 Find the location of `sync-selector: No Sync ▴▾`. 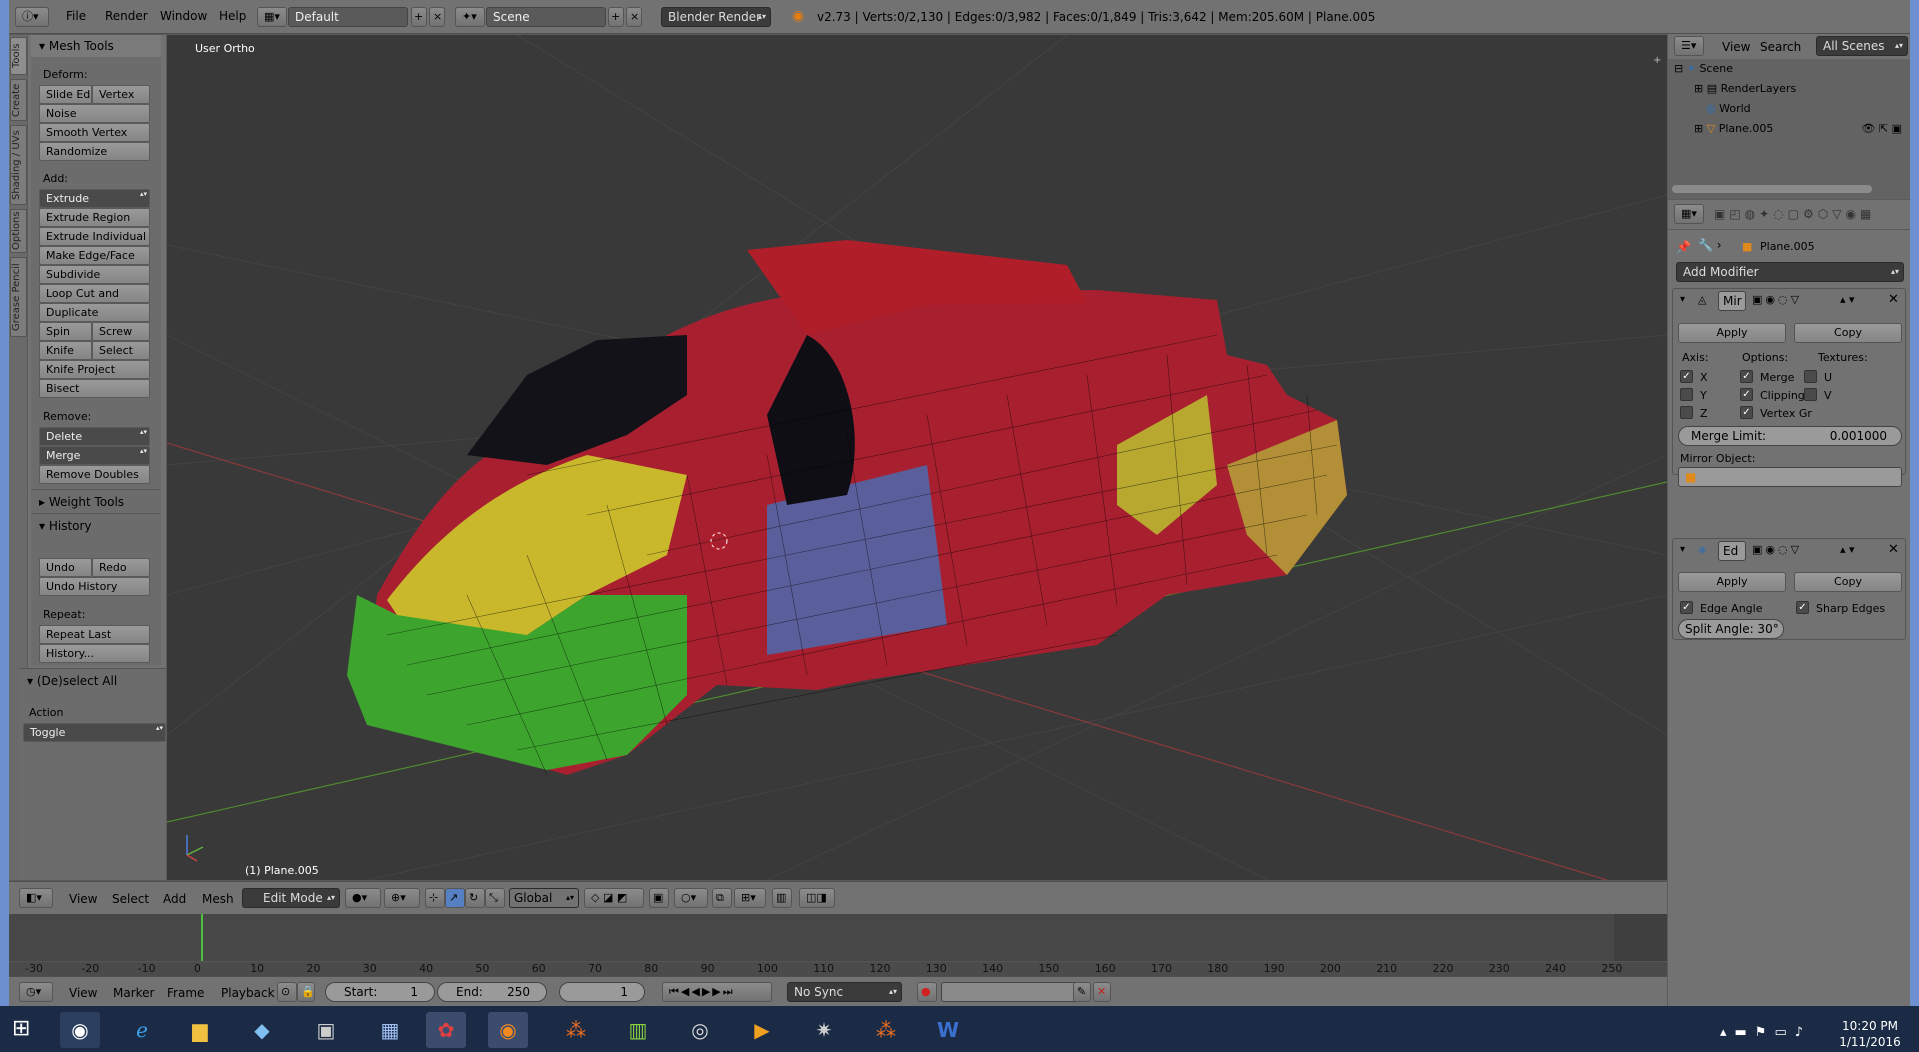

sync-selector: No Sync ▴▾ is located at coordinates (844, 992).